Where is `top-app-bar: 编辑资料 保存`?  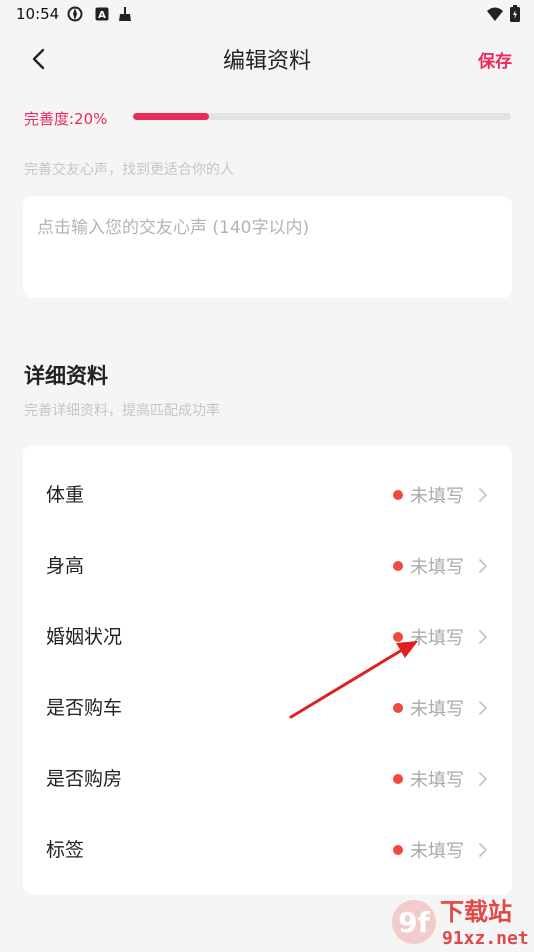
top-app-bar: 编辑资料 保存 is located at coordinates (267, 59).